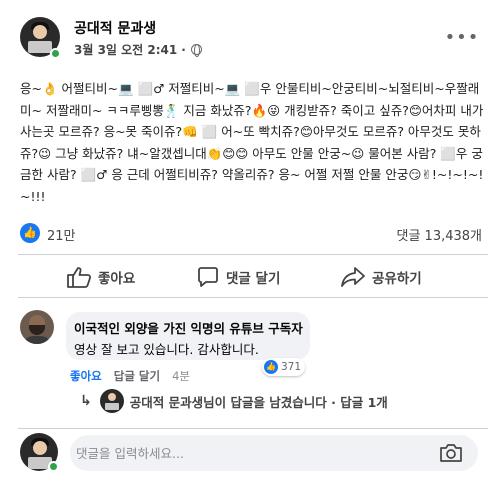 Image resolution: width=500 pixels, height=492 pixels. I want to click on comment-input, so click(246, 453).